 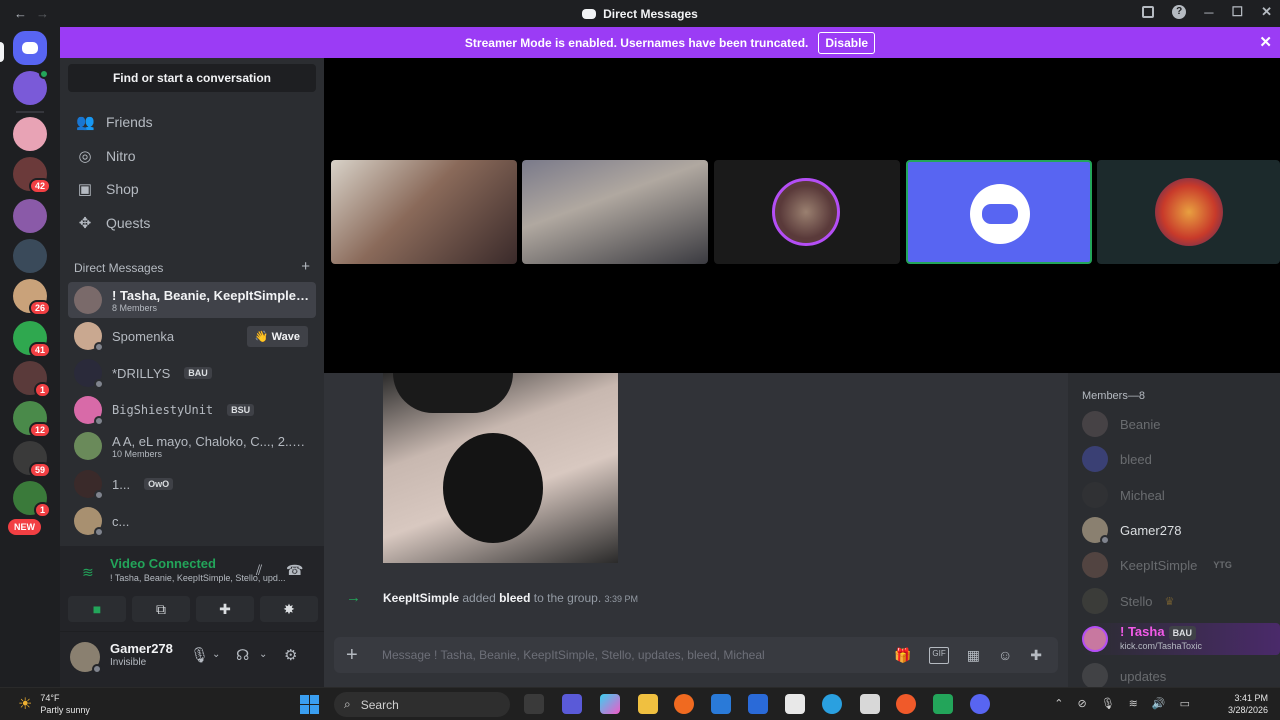 What do you see at coordinates (1036, 655) in the screenshot?
I see `apps-icon: ✚` at bounding box center [1036, 655].